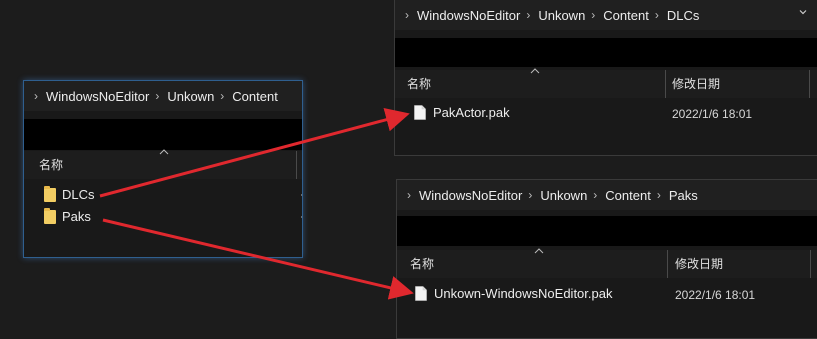  Describe the element at coordinates (254, 153) in the screenshot. I see `arrow-dlcs-to-window` at that location.